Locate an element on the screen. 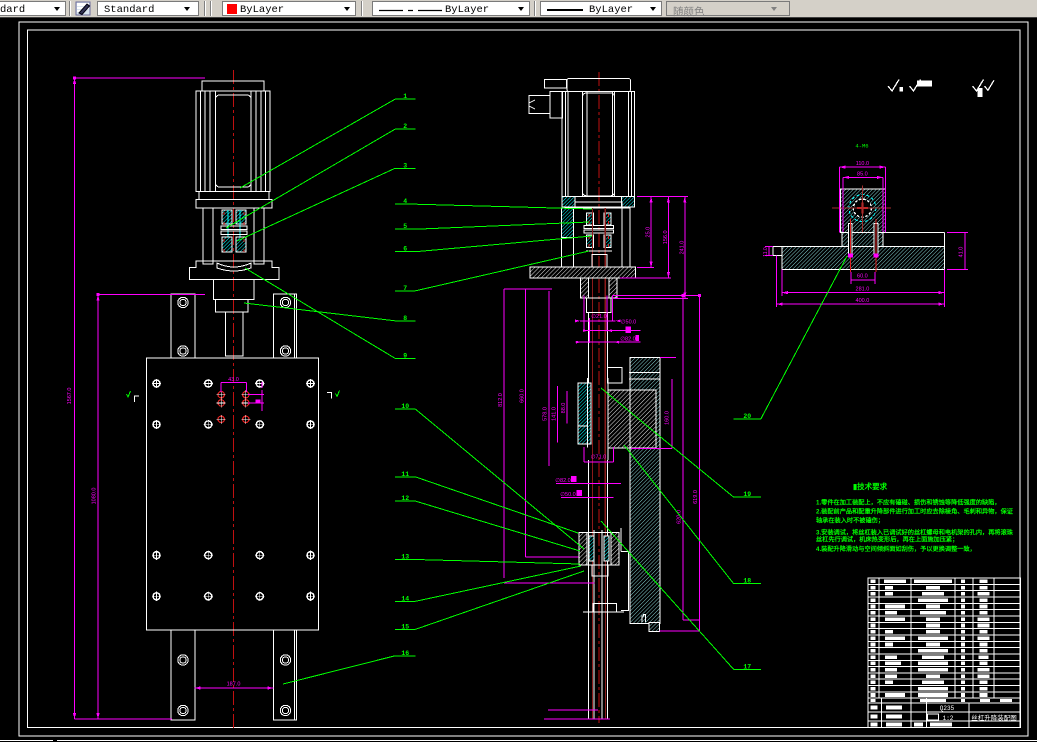 The width and height of the screenshot is (1037, 742). svg-text: ▮技术要求 is located at coordinates (870, 486).